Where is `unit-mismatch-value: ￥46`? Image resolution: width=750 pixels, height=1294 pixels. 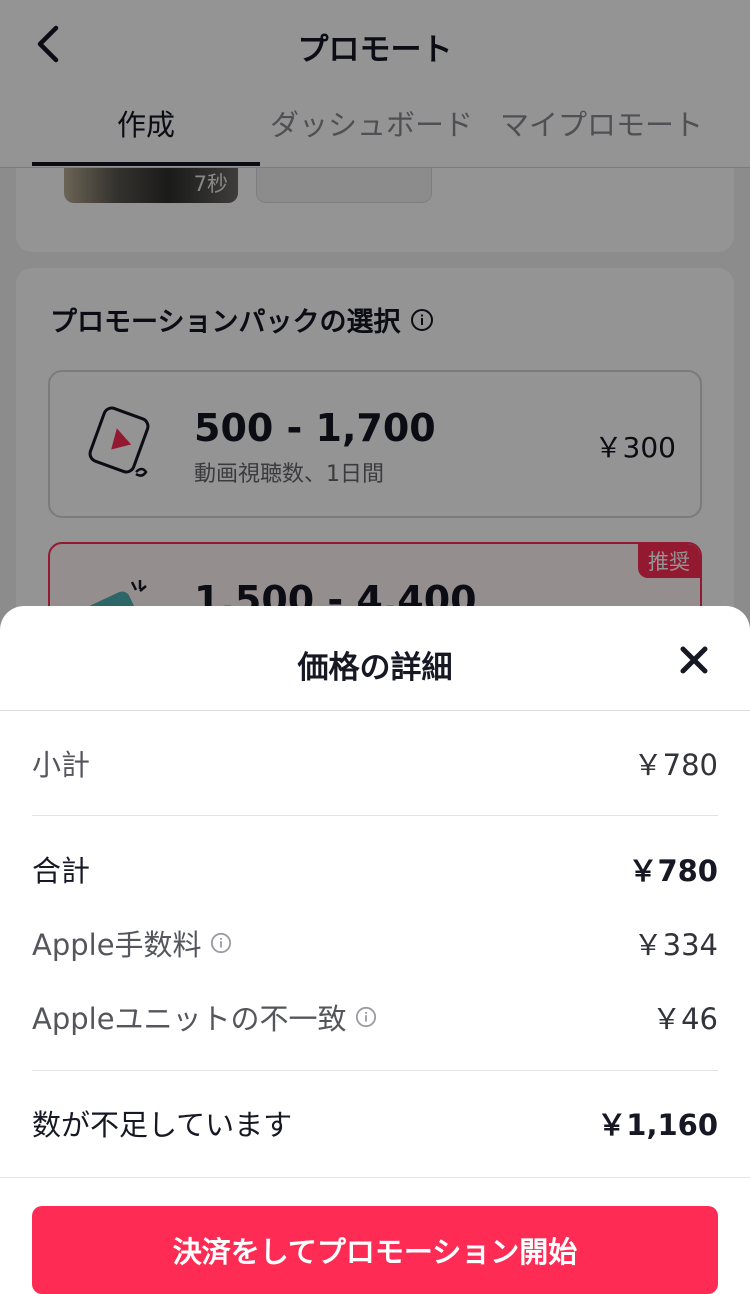 unit-mismatch-value: ￥46 is located at coordinates (685, 1019).